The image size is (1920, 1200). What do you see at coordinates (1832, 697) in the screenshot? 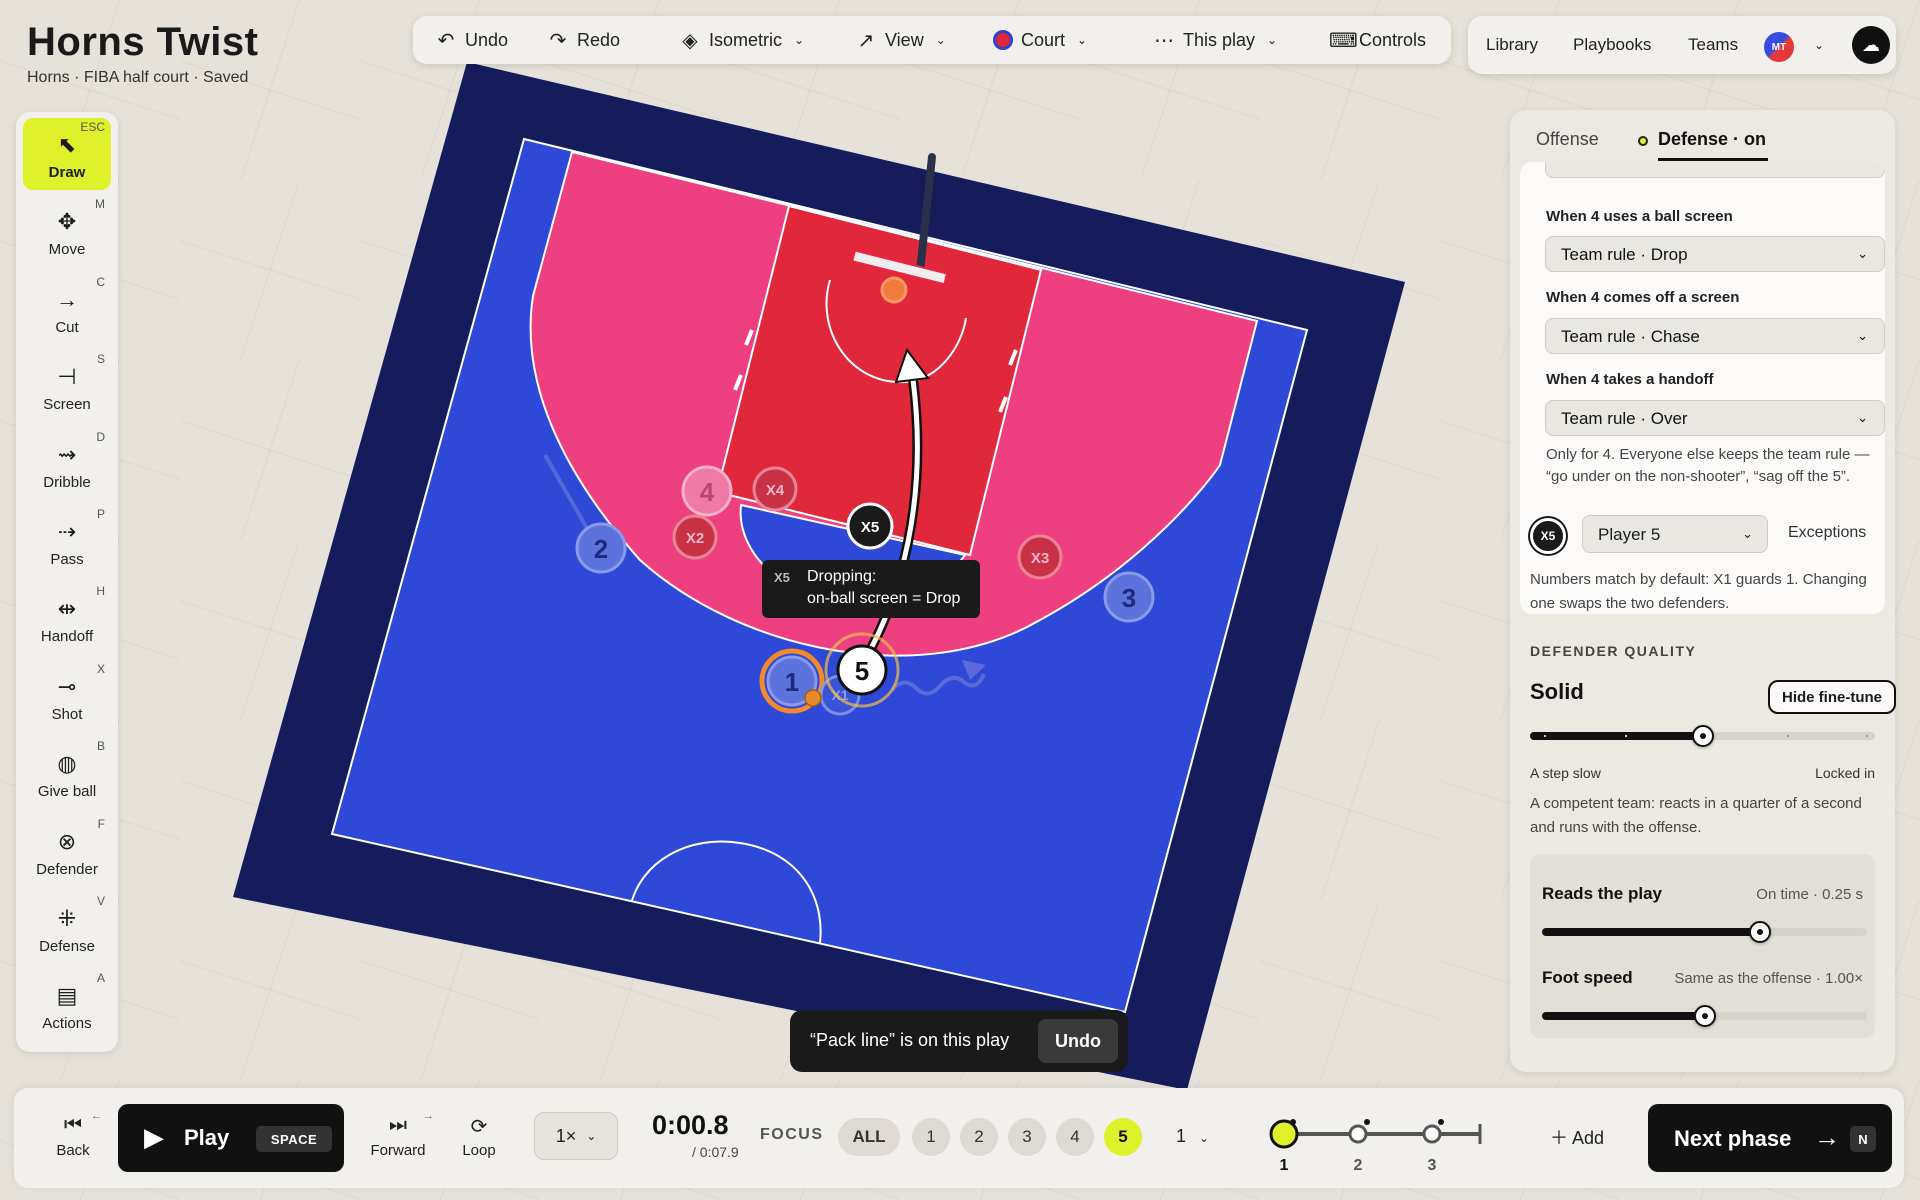
I see `hide-finetune-button: Hide fine-tune` at bounding box center [1832, 697].